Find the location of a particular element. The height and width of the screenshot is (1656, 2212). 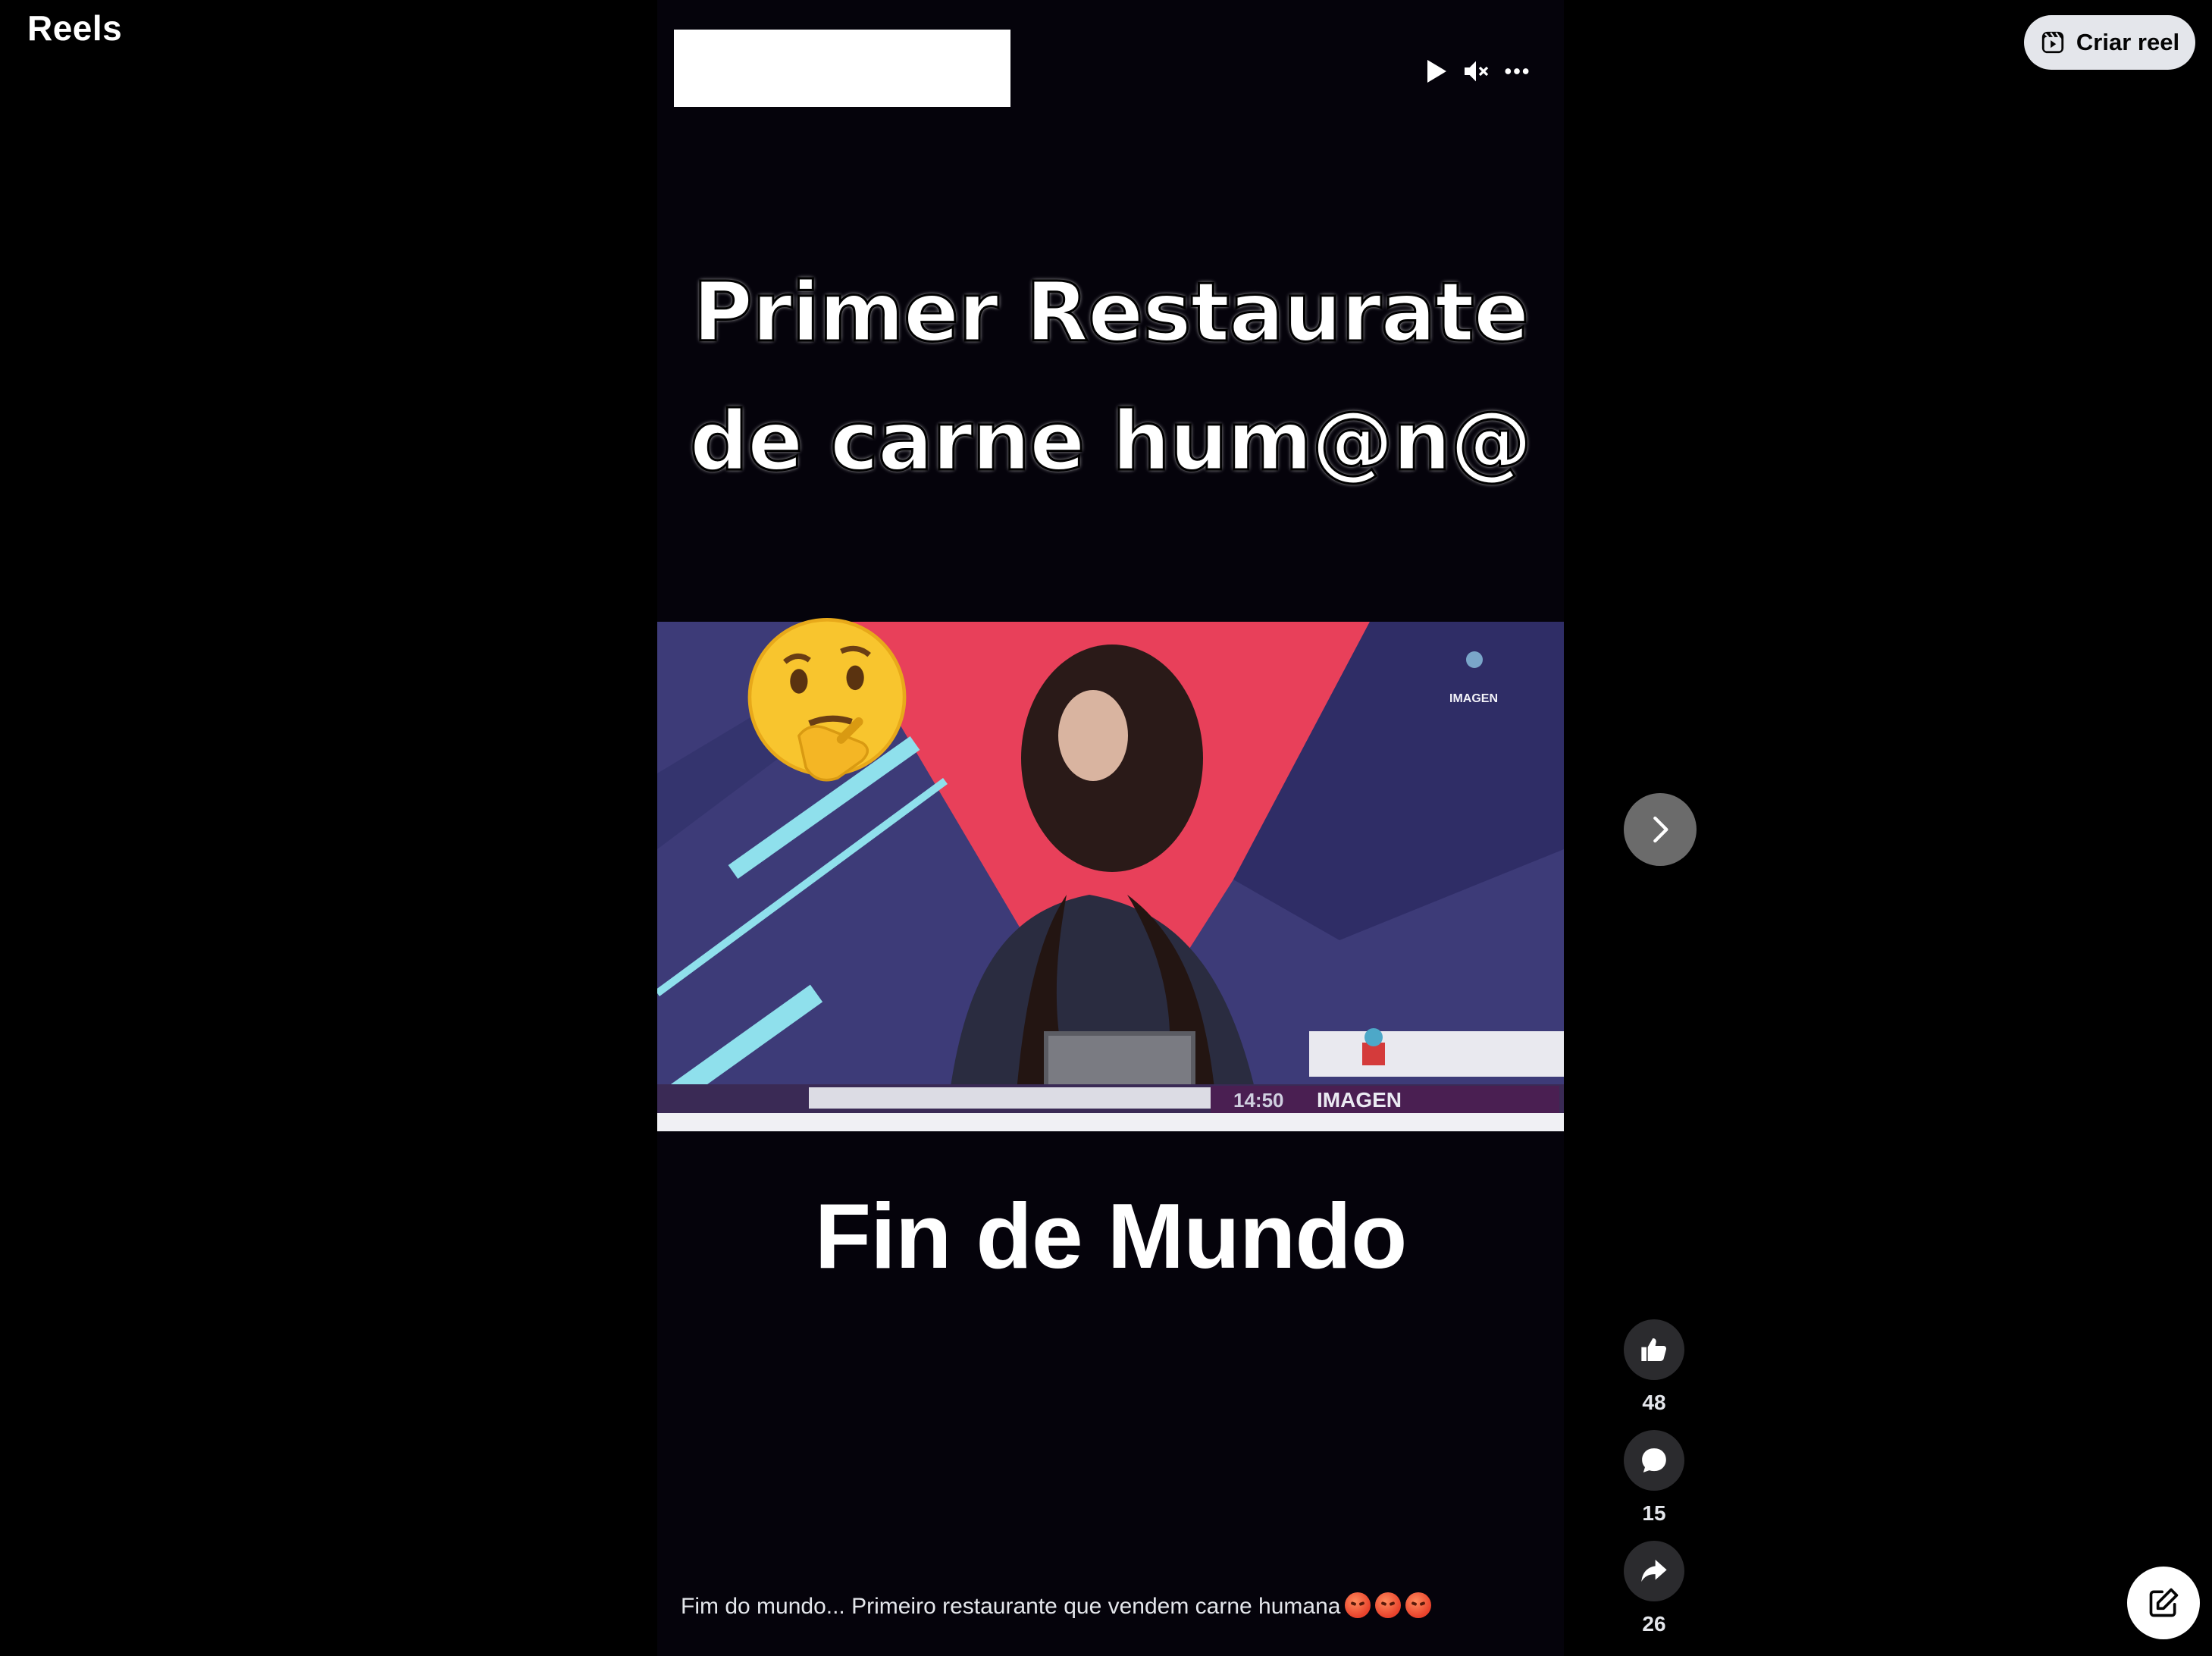

create-reel-button: Criar reel is located at coordinates (2109, 42).